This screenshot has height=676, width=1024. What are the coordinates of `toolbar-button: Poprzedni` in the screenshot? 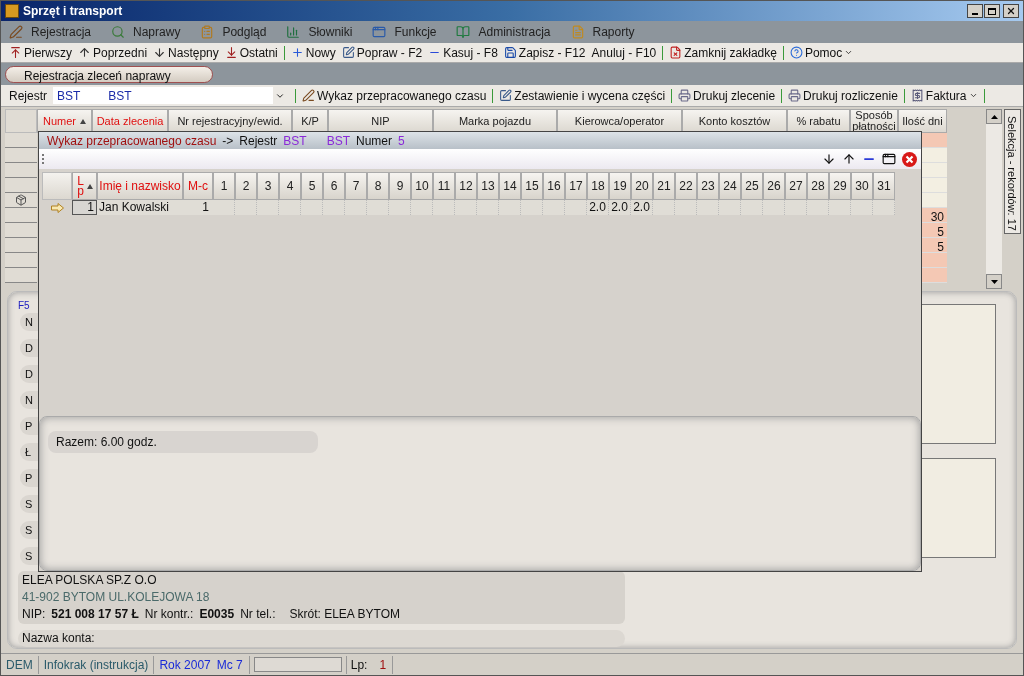 It's located at (113, 52).